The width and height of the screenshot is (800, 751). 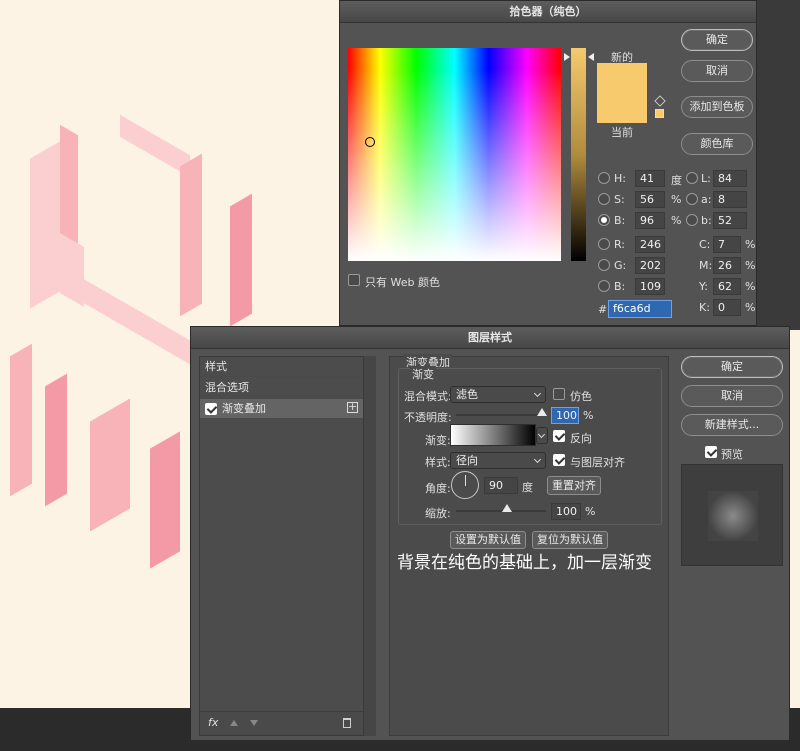 I want to click on m-label: M:, so click(x=706, y=265).